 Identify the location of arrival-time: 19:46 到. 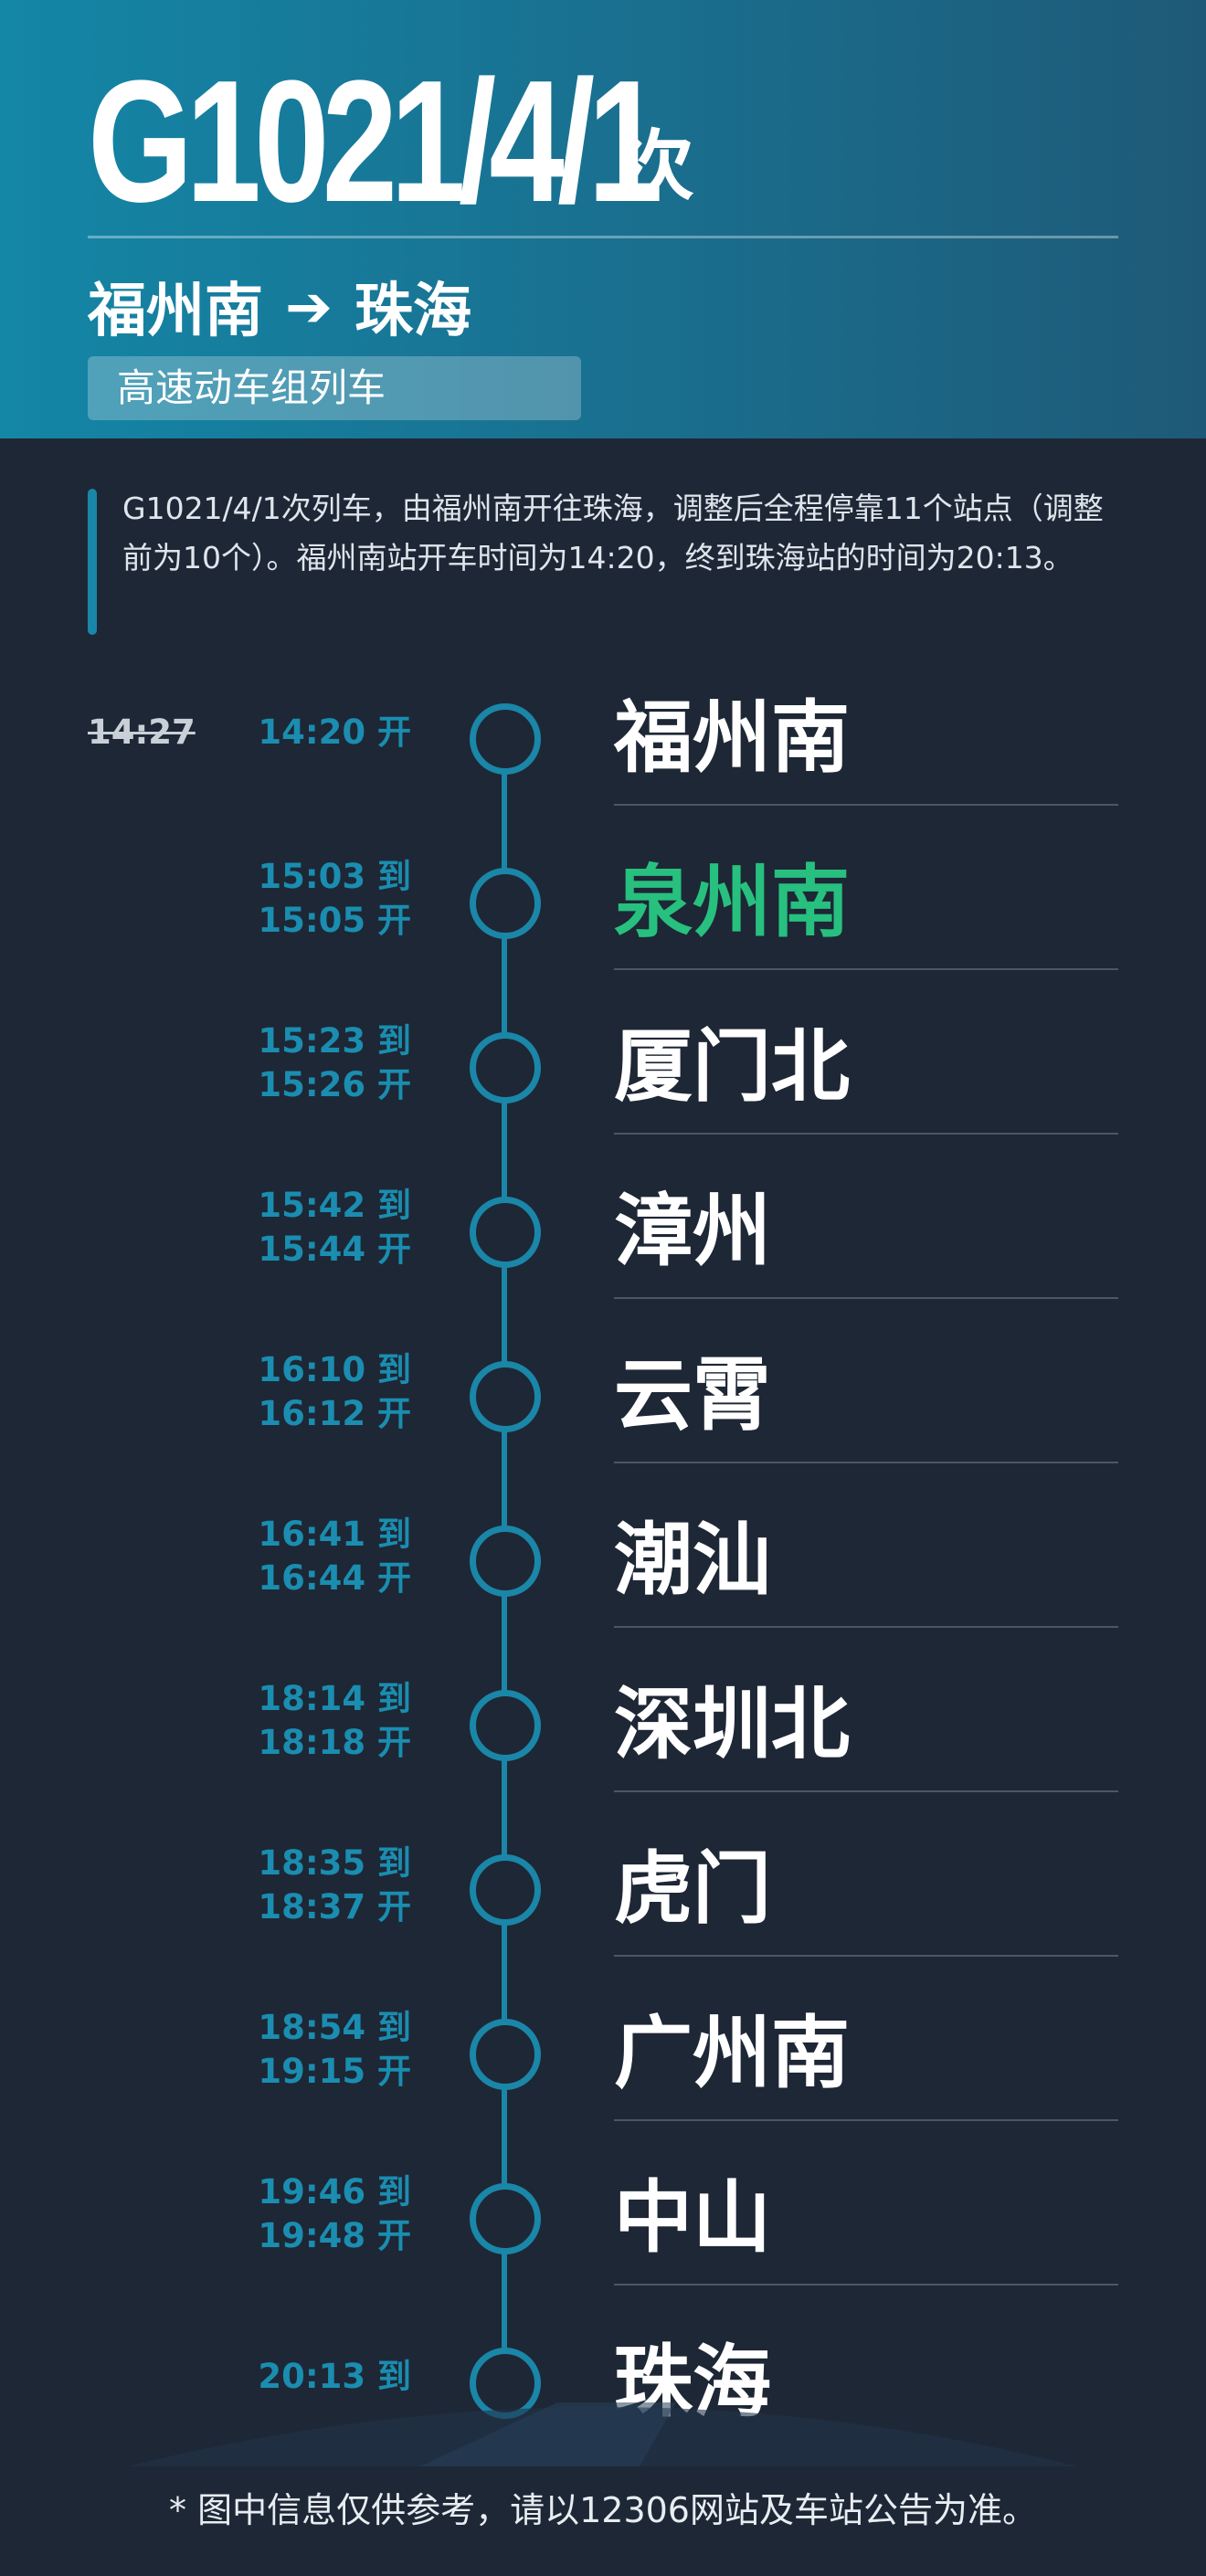
(334, 2192).